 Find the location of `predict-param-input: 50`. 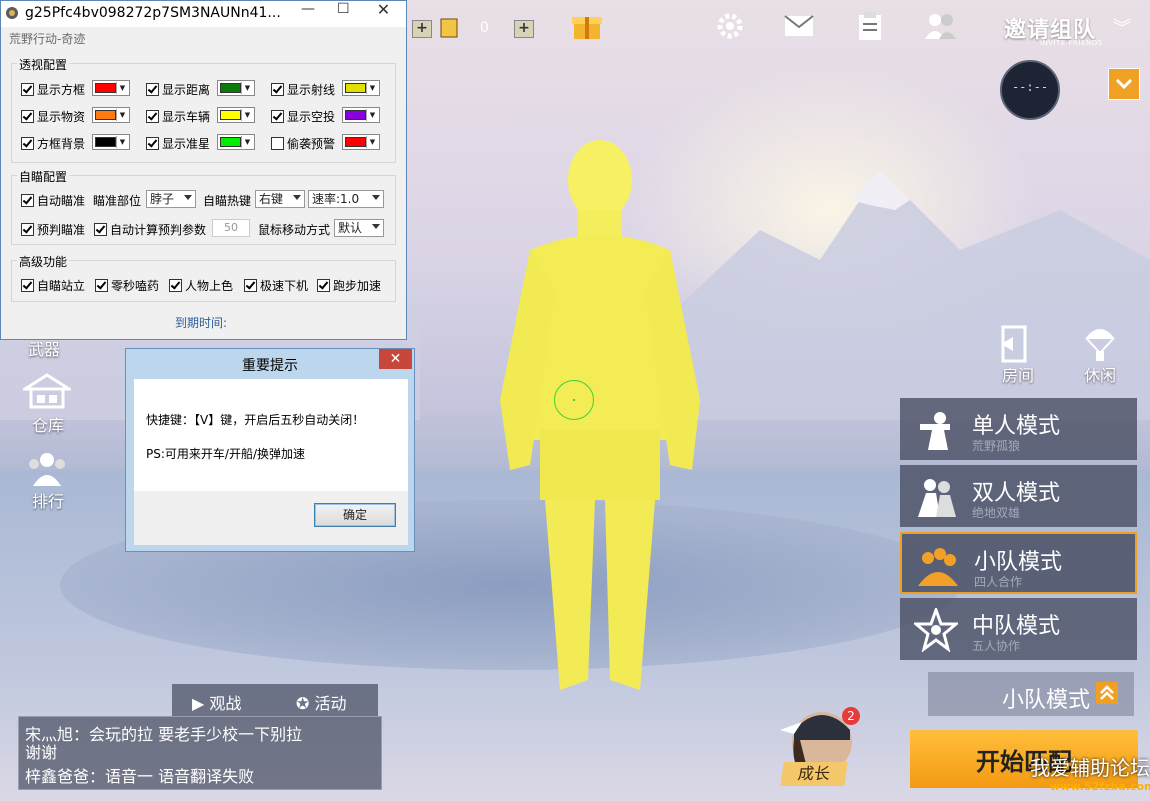

predict-param-input: 50 is located at coordinates (231, 228).